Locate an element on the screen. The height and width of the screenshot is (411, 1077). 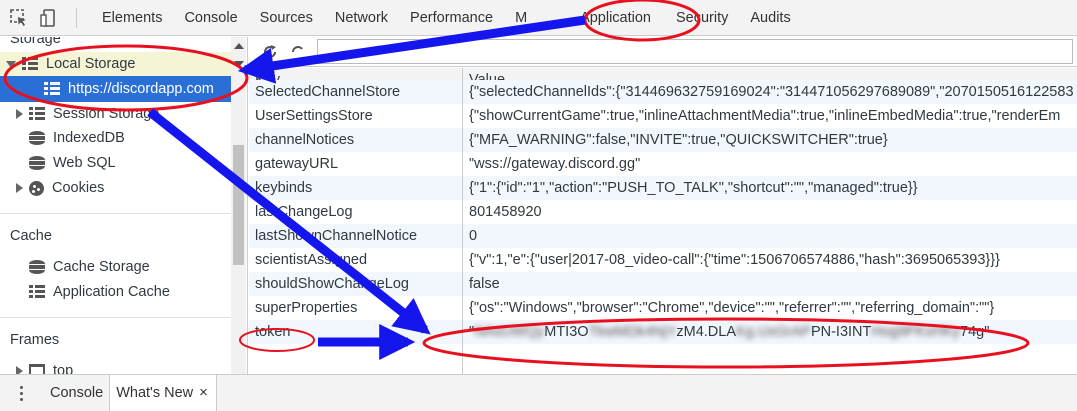
row-key: SelectedChannelStore is located at coordinates (356, 92).